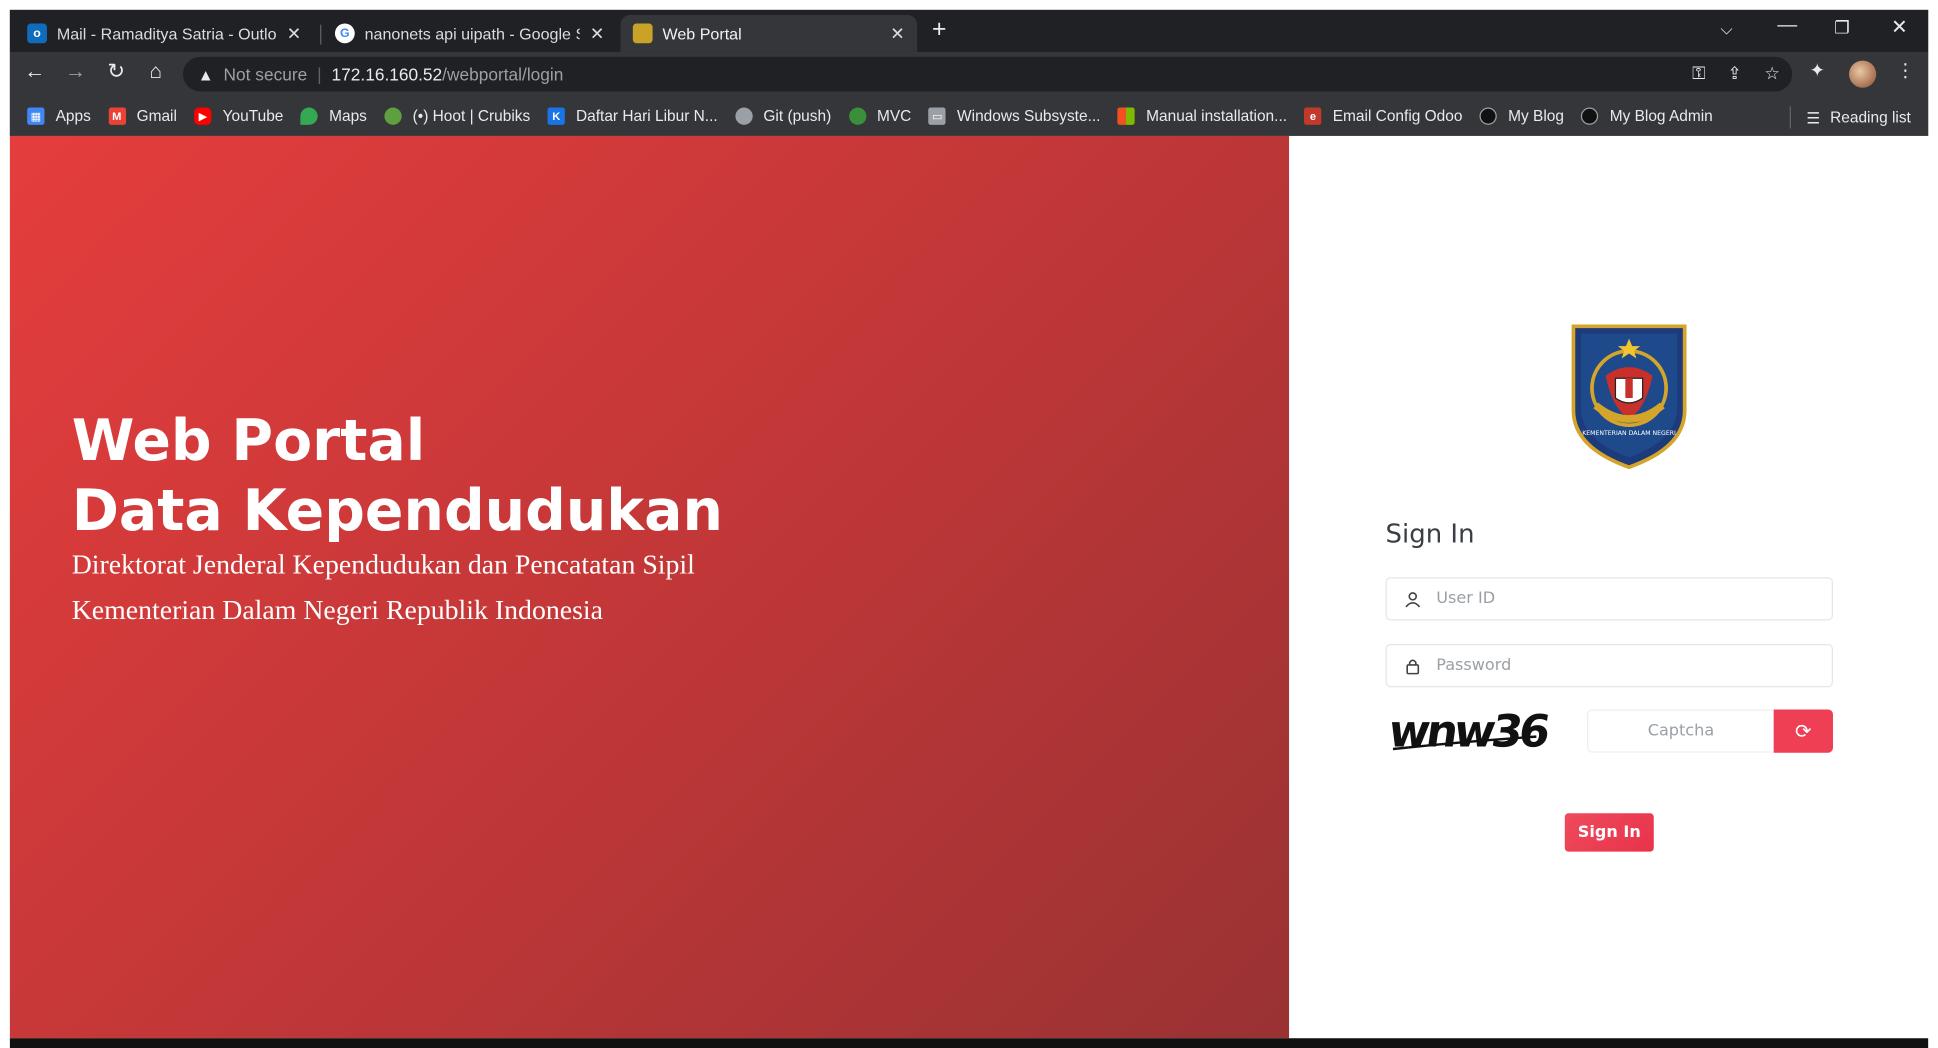  I want to click on reading-list-label: Reading list, so click(1870, 117).